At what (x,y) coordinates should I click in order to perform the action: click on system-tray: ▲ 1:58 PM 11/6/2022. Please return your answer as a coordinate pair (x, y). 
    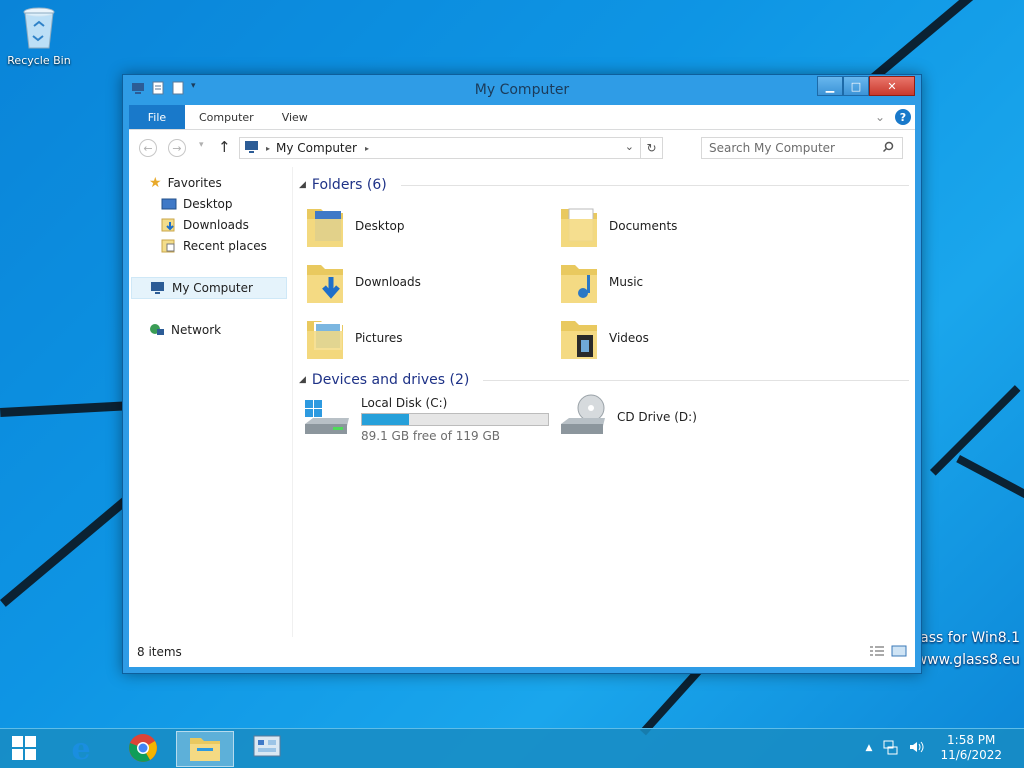
    Looking at the image, I should click on (934, 748).